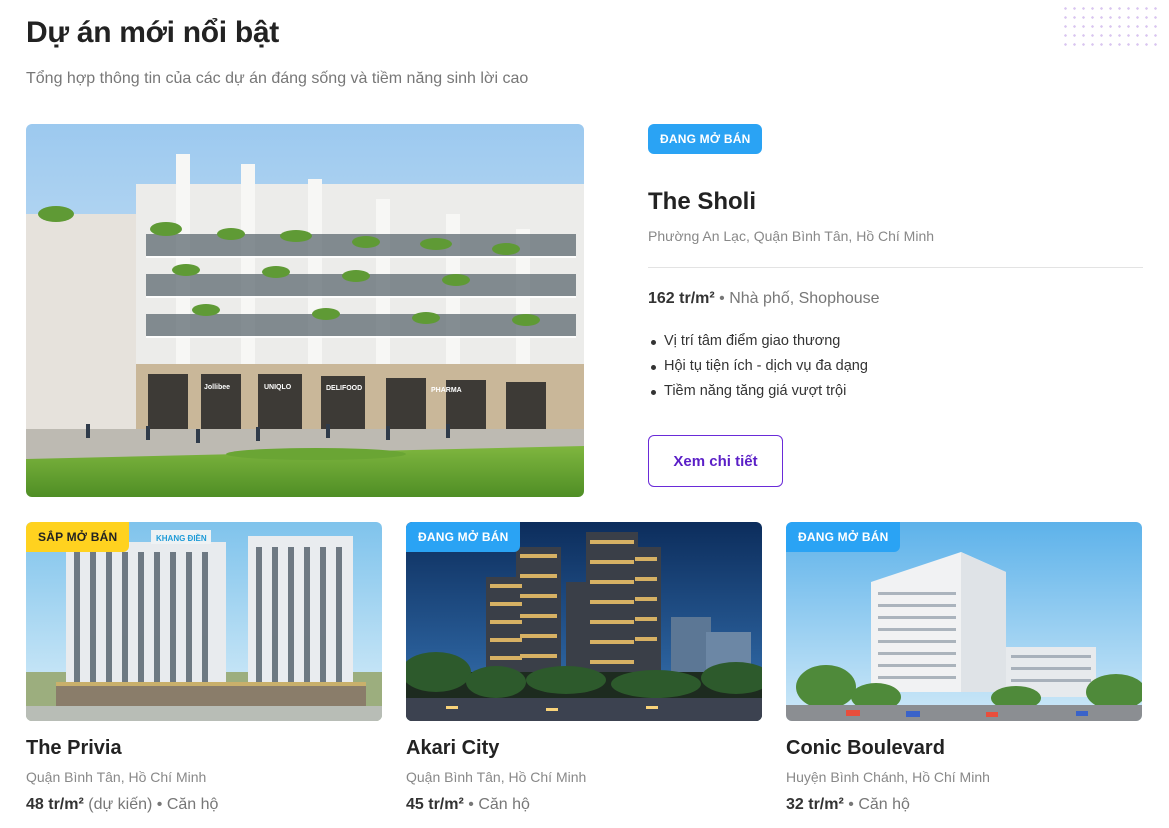 This screenshot has width=1169, height=828. Describe the element at coordinates (715, 461) in the screenshot. I see `view-details-button: Xem chi tiết` at that location.